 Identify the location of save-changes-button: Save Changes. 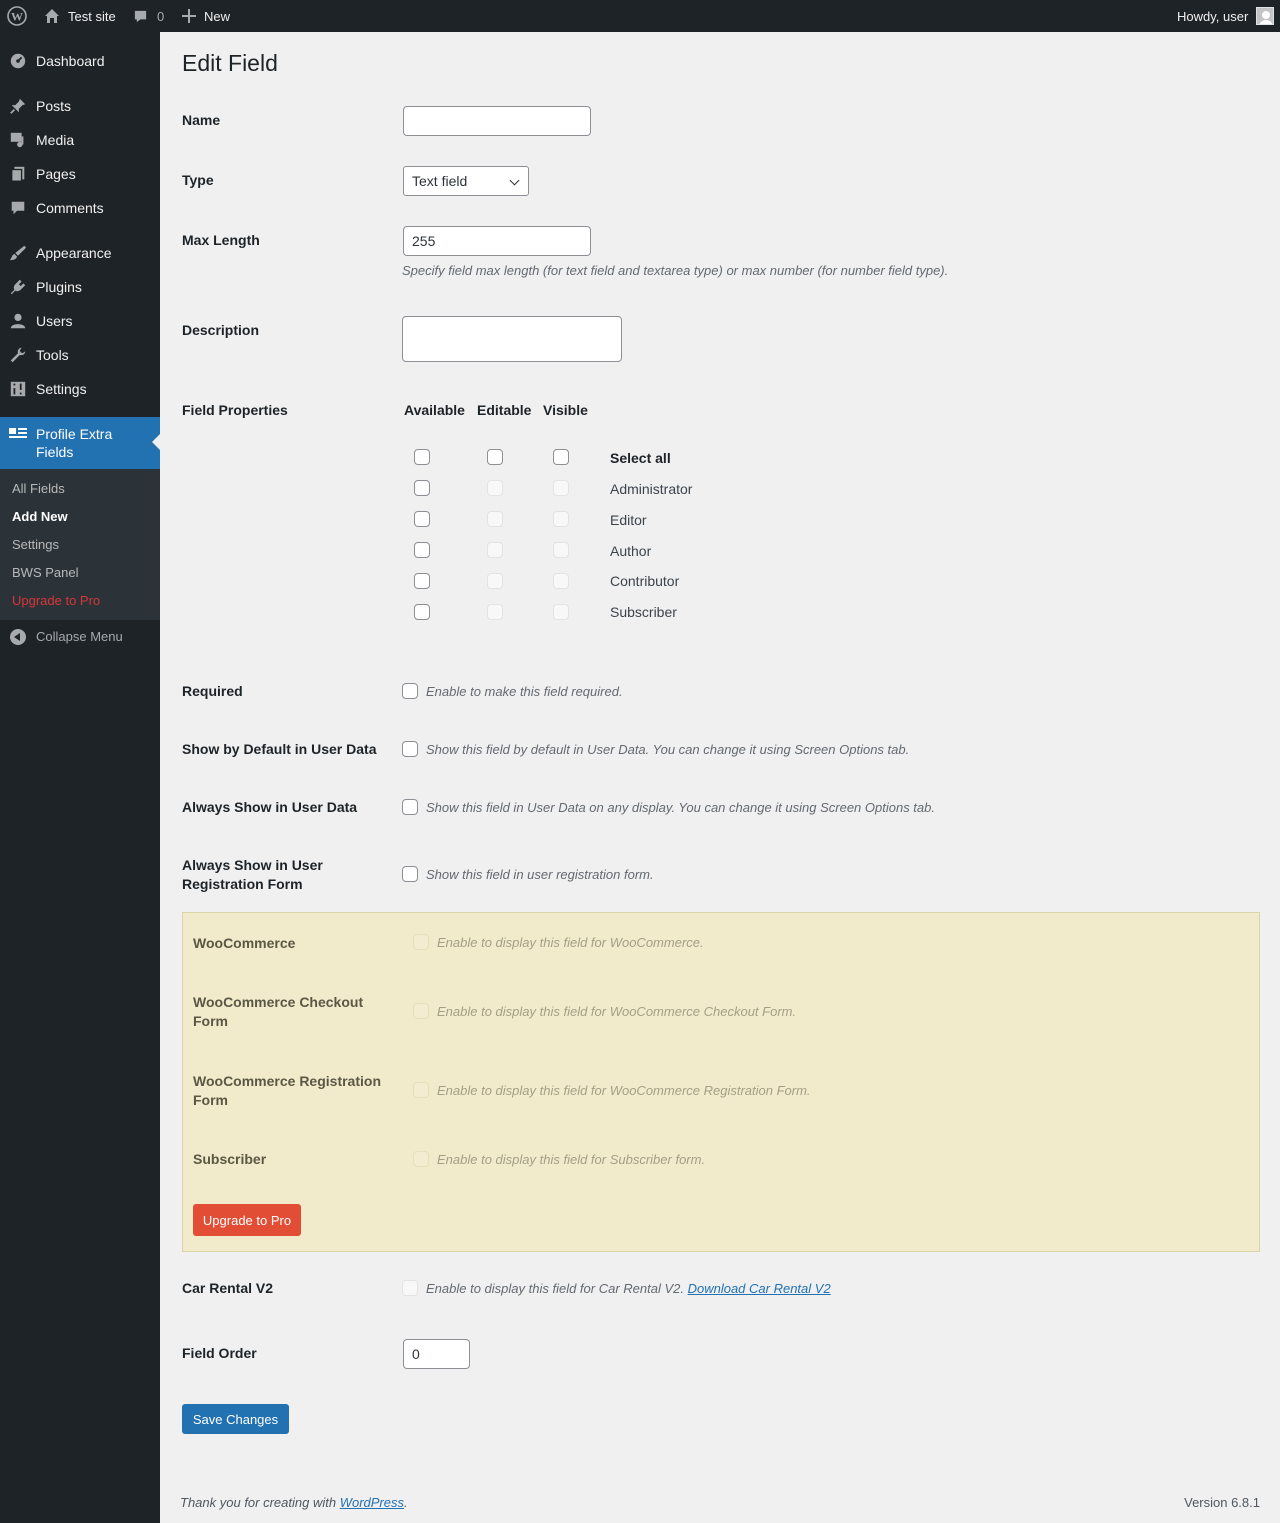
(235, 1419).